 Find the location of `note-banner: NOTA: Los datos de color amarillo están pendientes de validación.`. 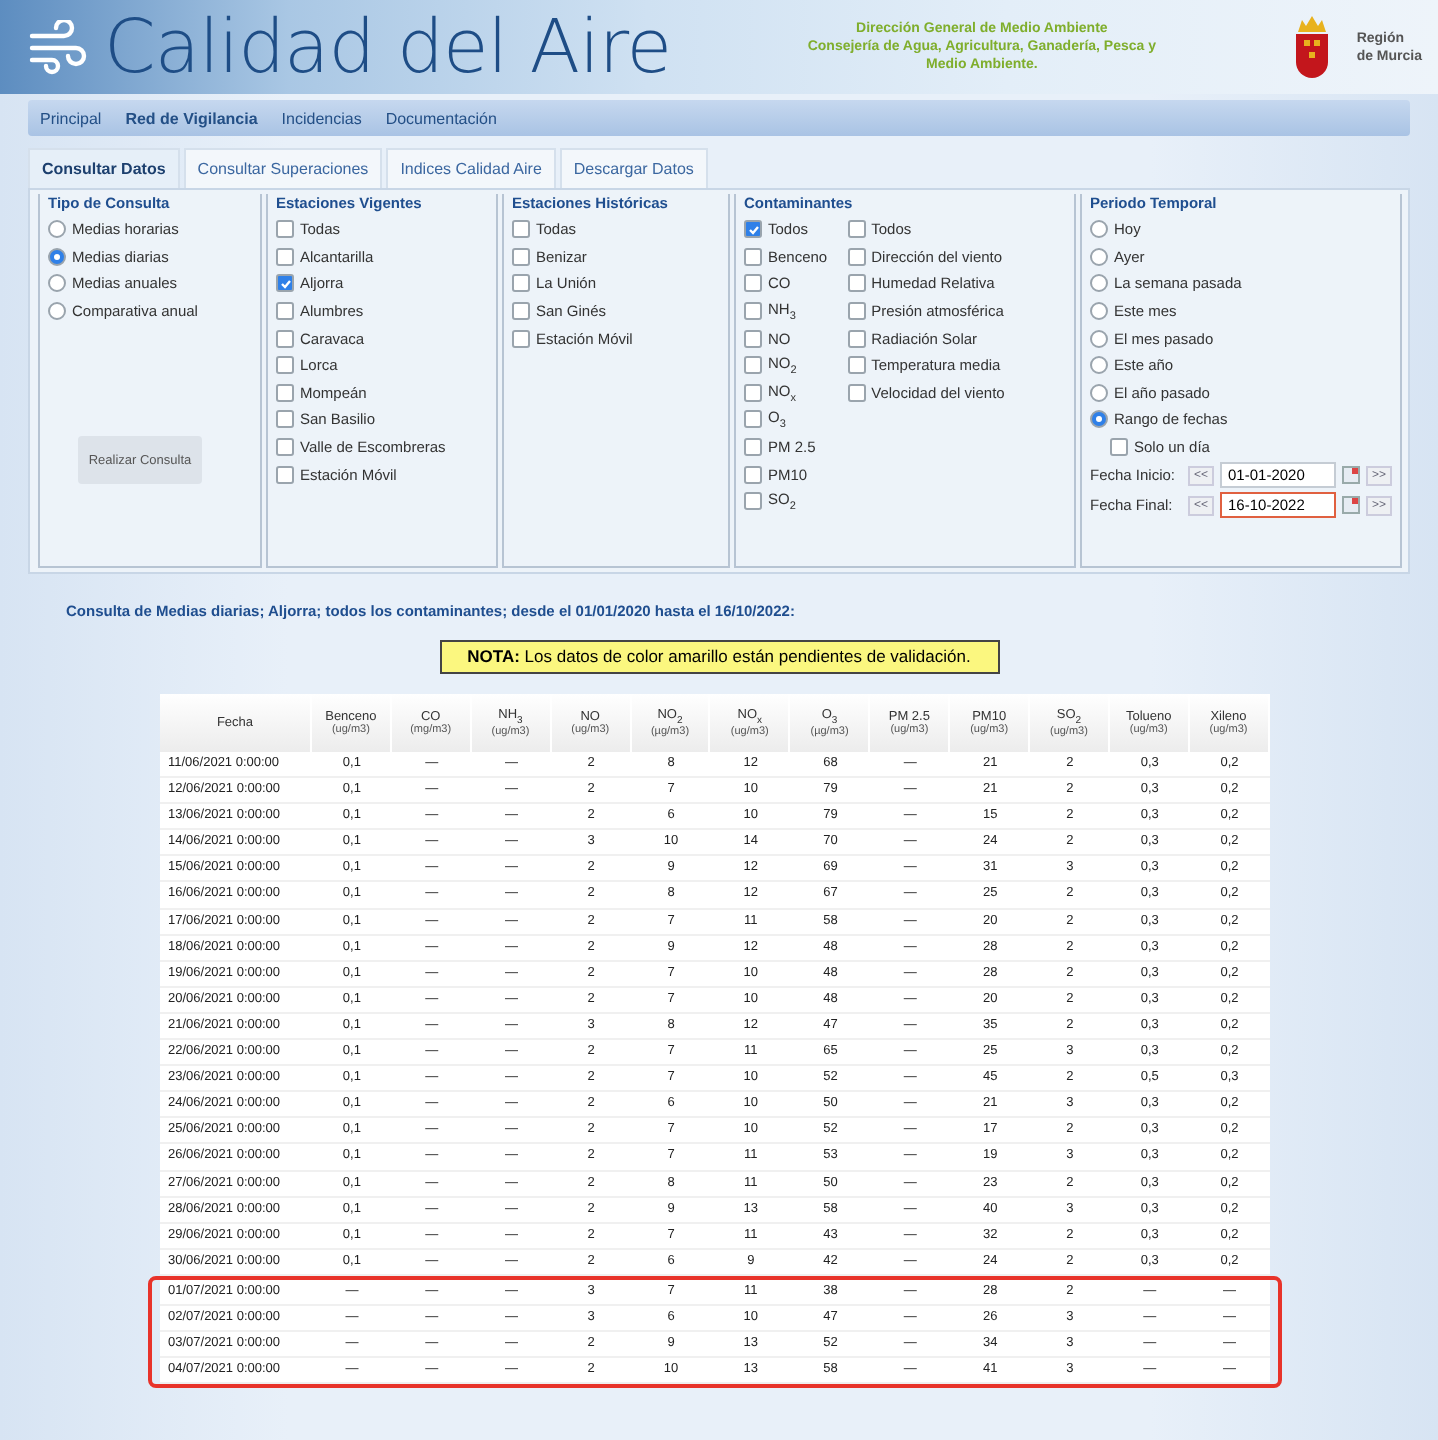

note-banner: NOTA: Los datos de color amarillo están pendientes de validación. is located at coordinates (719, 657).